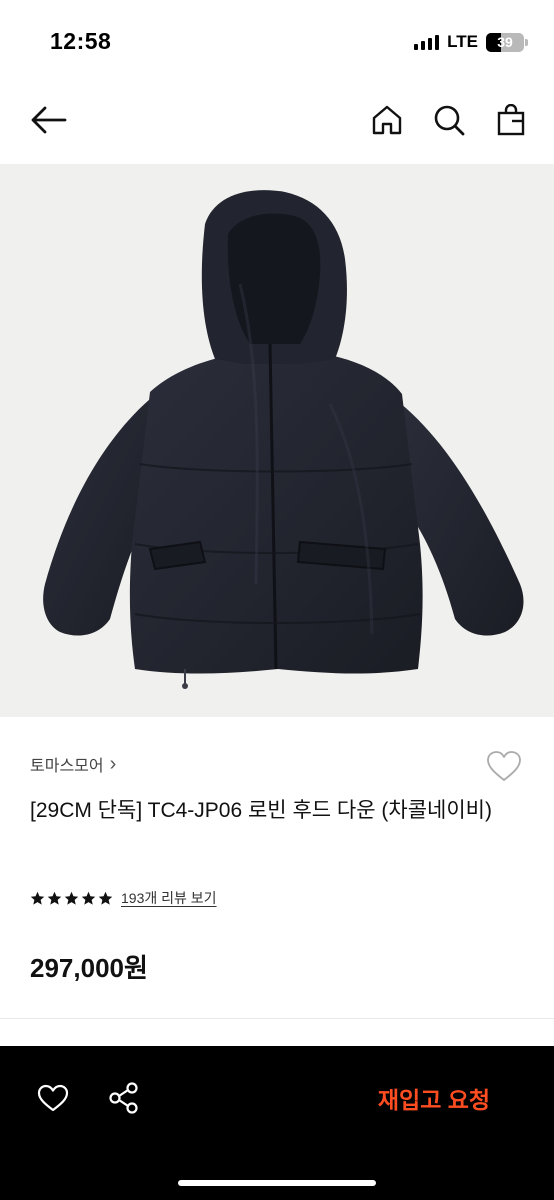 This screenshot has width=554, height=1200. What do you see at coordinates (277, 124) in the screenshot?
I see `top-nav-bar` at bounding box center [277, 124].